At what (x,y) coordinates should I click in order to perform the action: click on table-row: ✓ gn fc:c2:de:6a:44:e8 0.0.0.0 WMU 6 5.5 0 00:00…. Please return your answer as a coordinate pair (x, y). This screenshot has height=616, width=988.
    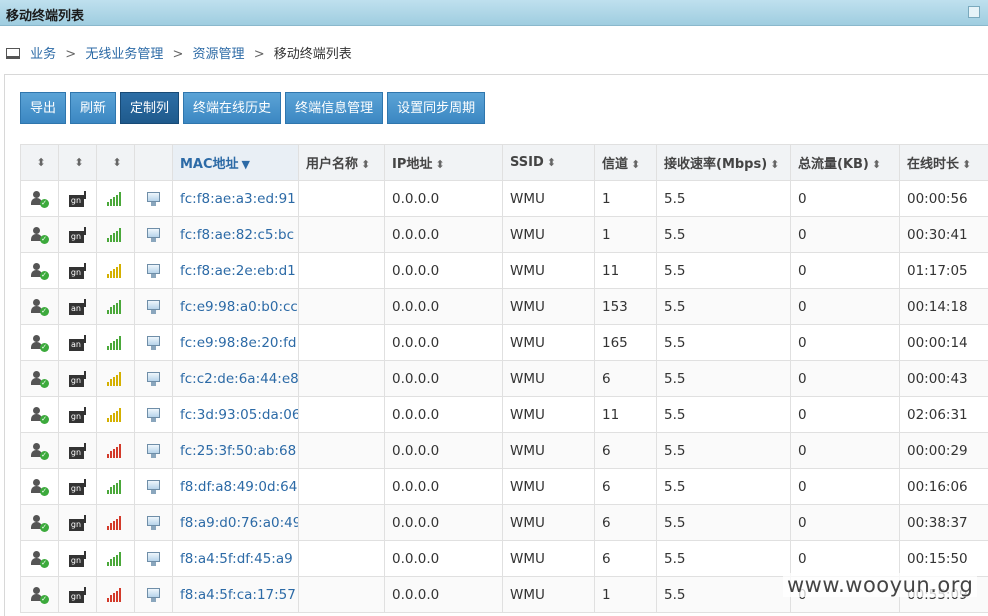
    Looking at the image, I should click on (504, 378).